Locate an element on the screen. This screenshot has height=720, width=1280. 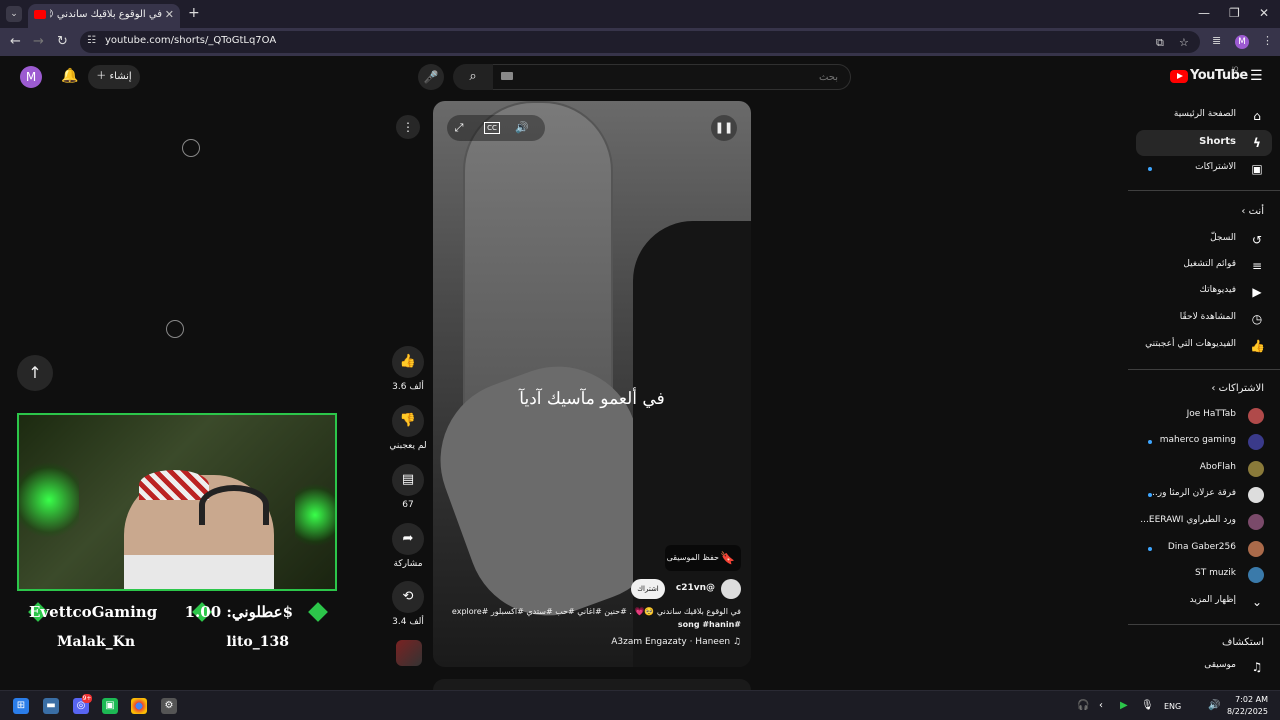
system-clock: 7:02 AM 8/22/2025 is located at coordinates (1247, 706).